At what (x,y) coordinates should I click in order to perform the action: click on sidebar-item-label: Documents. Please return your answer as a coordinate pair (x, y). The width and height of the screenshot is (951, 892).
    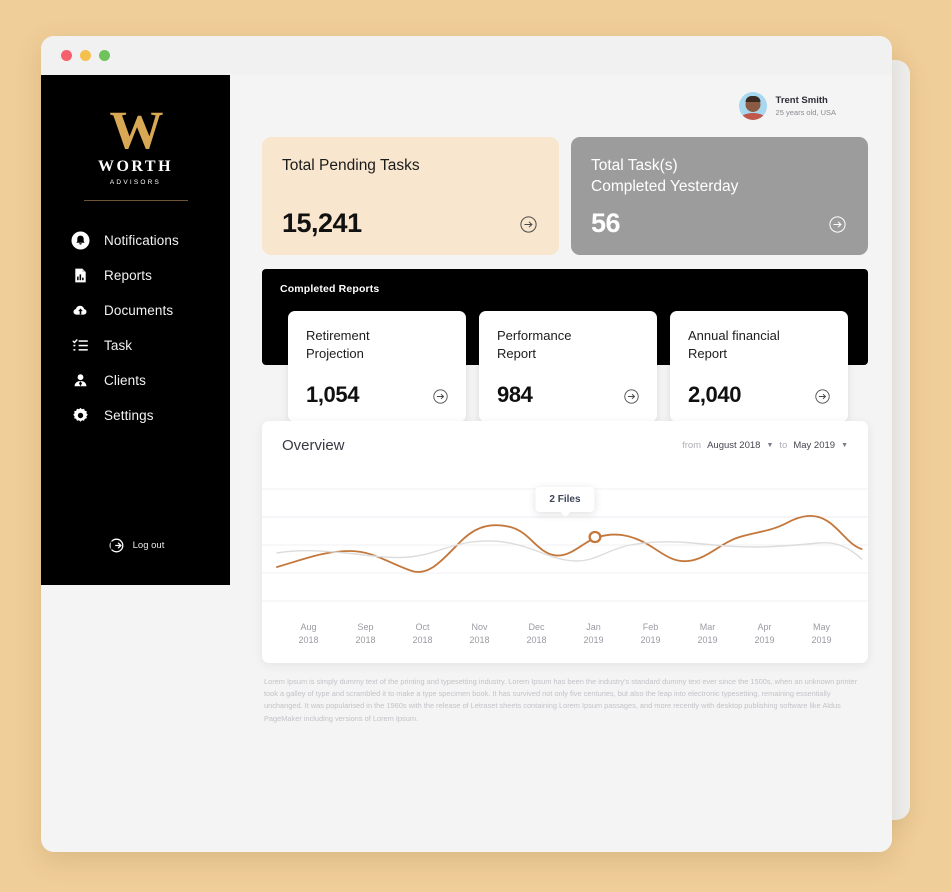
    Looking at the image, I should click on (139, 311).